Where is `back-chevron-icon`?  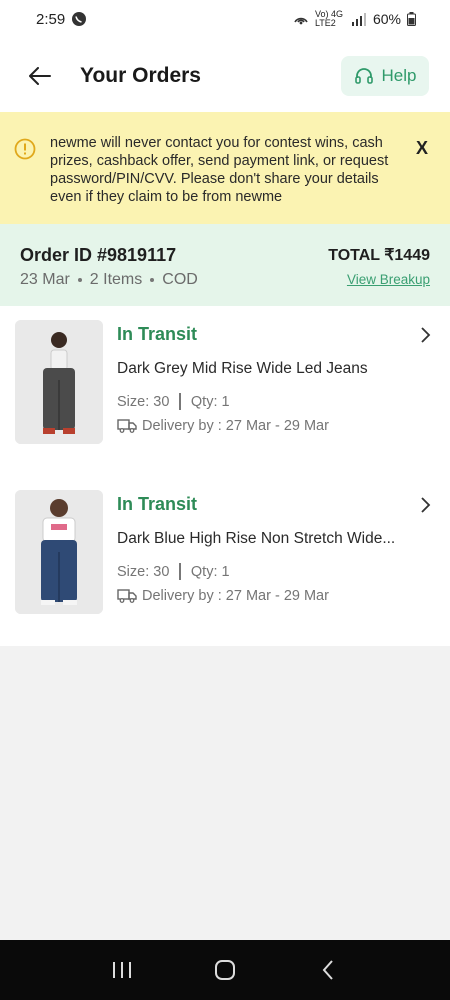 back-chevron-icon is located at coordinates (328, 970).